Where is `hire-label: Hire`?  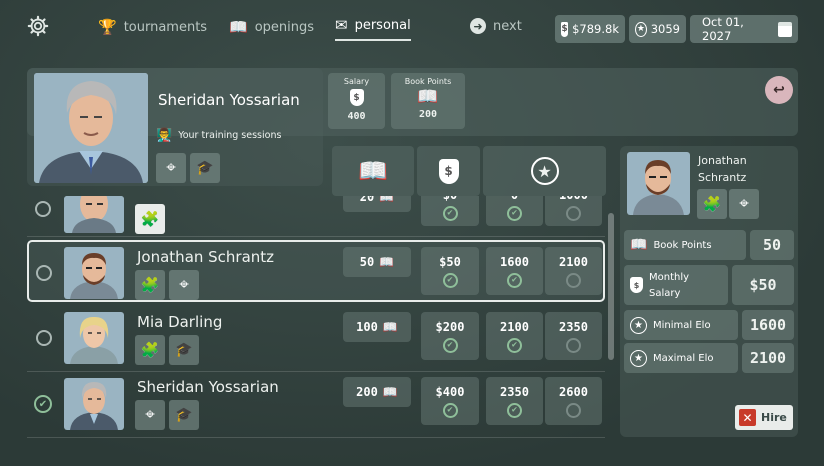
hire-label: Hire is located at coordinates (774, 417).